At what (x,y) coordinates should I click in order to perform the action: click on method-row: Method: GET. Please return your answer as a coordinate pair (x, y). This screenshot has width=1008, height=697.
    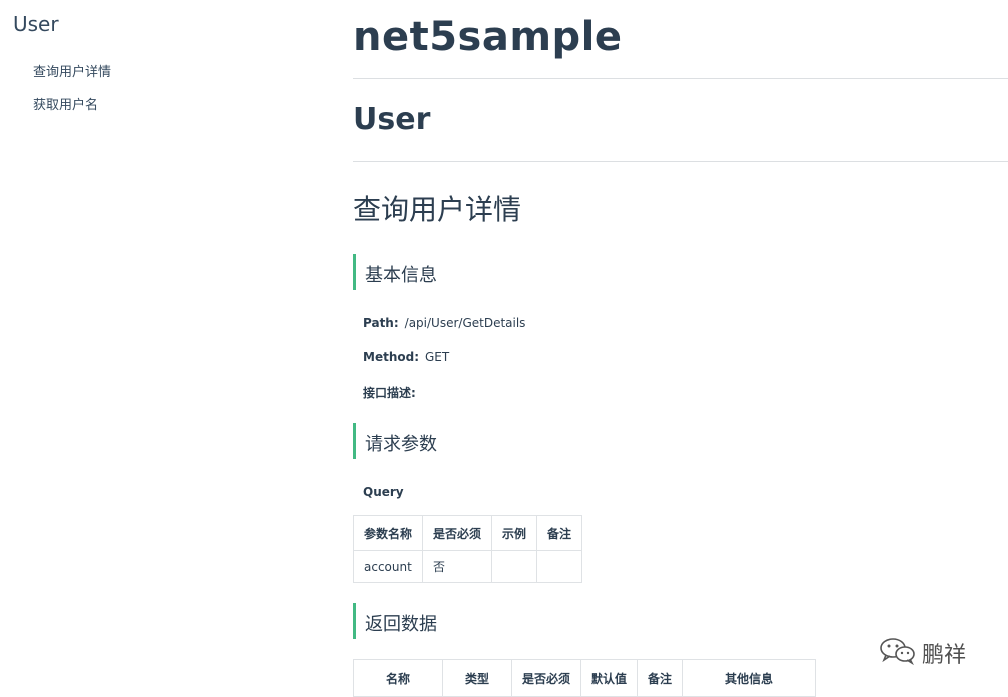
    Looking at the image, I should click on (406, 357).